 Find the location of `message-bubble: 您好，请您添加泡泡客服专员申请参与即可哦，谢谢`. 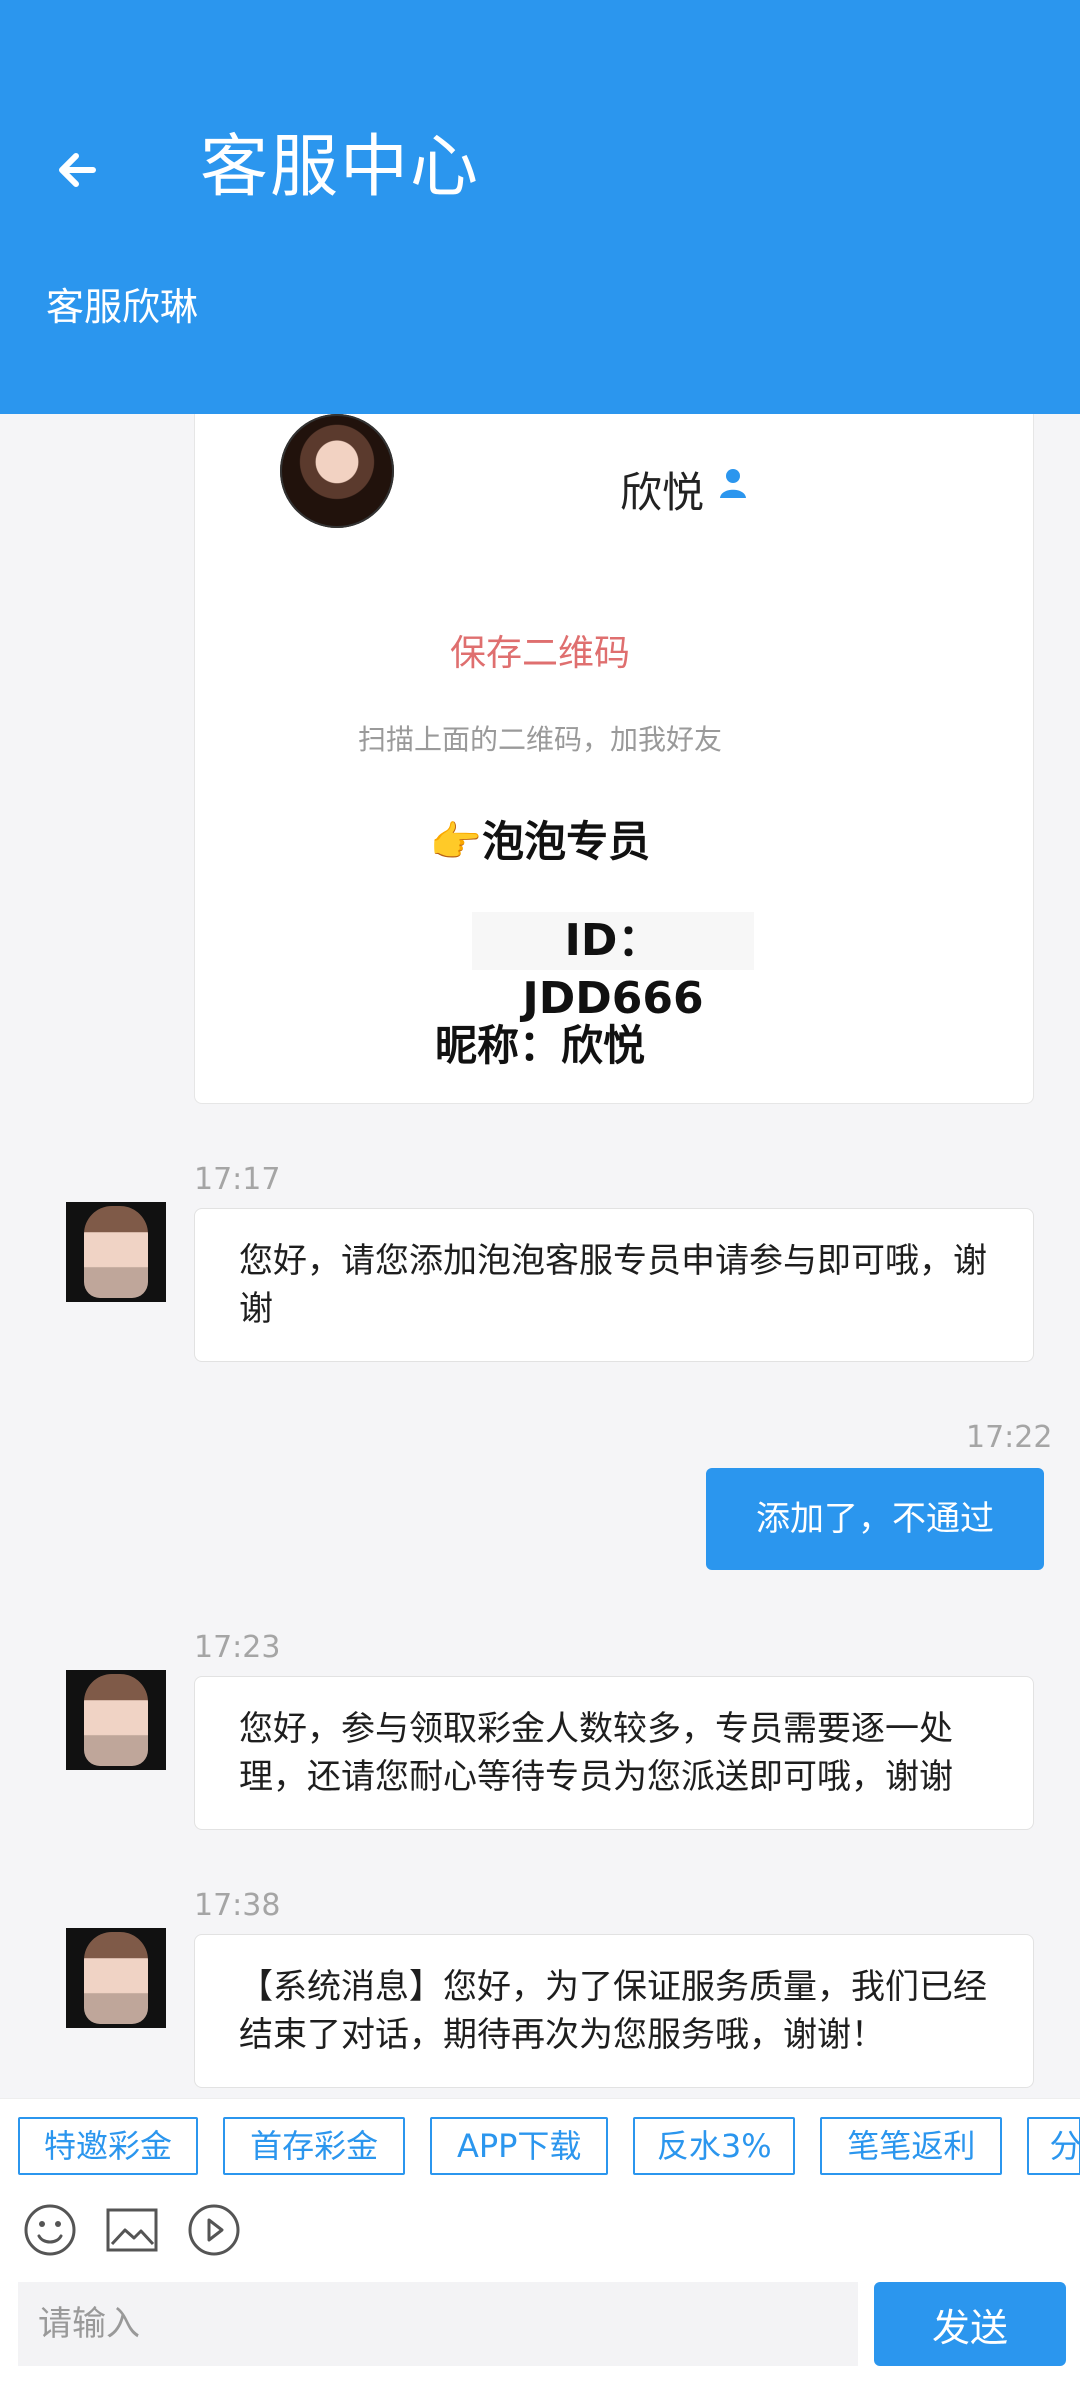

message-bubble: 您好，请您添加泡泡客服专员申请参与即可哦，谢谢 is located at coordinates (614, 1285).